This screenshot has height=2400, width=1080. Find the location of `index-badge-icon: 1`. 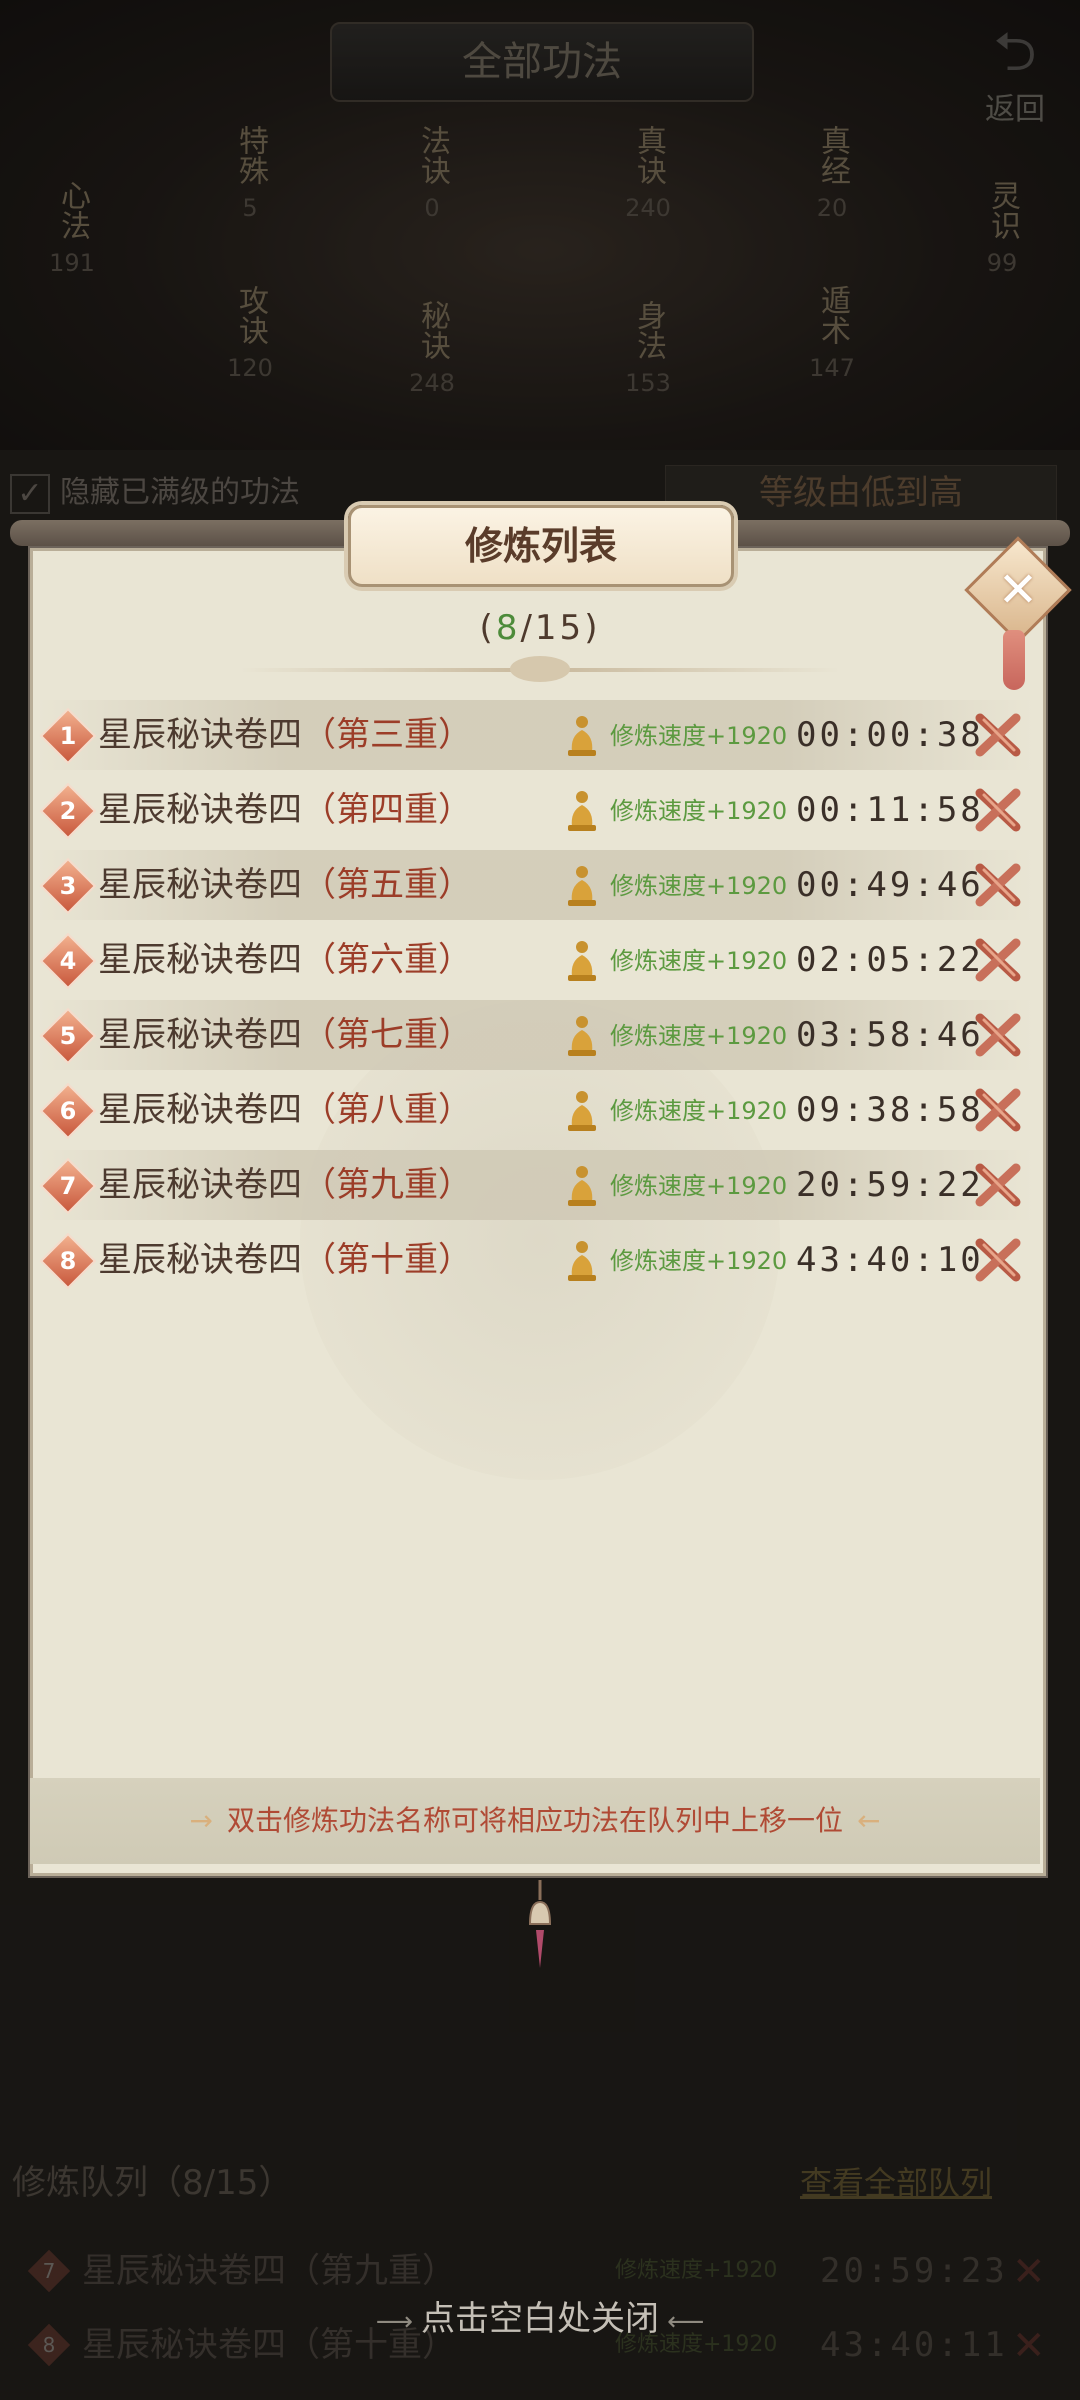

index-badge-icon: 1 is located at coordinates (68, 736).